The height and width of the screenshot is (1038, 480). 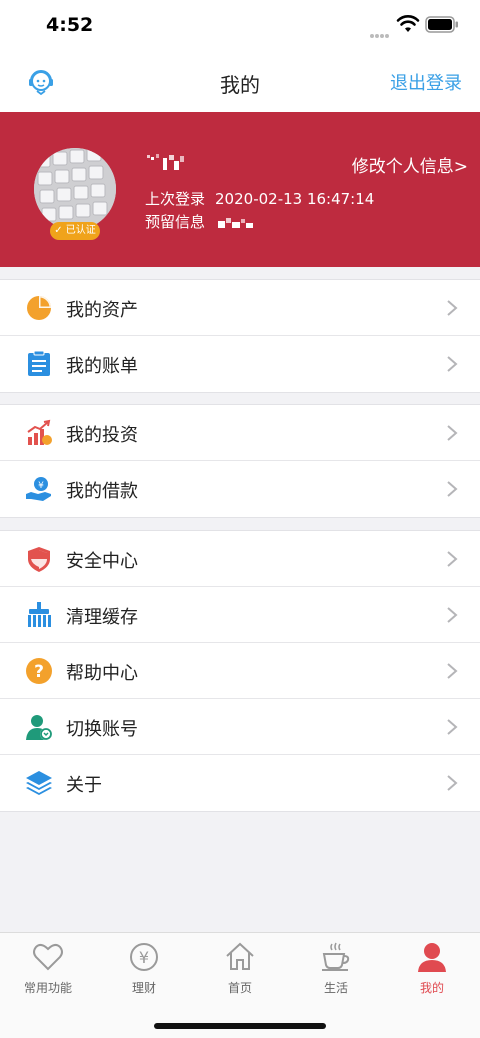 I want to click on edit-profile-link: 修改个人信息>, so click(x=410, y=164).